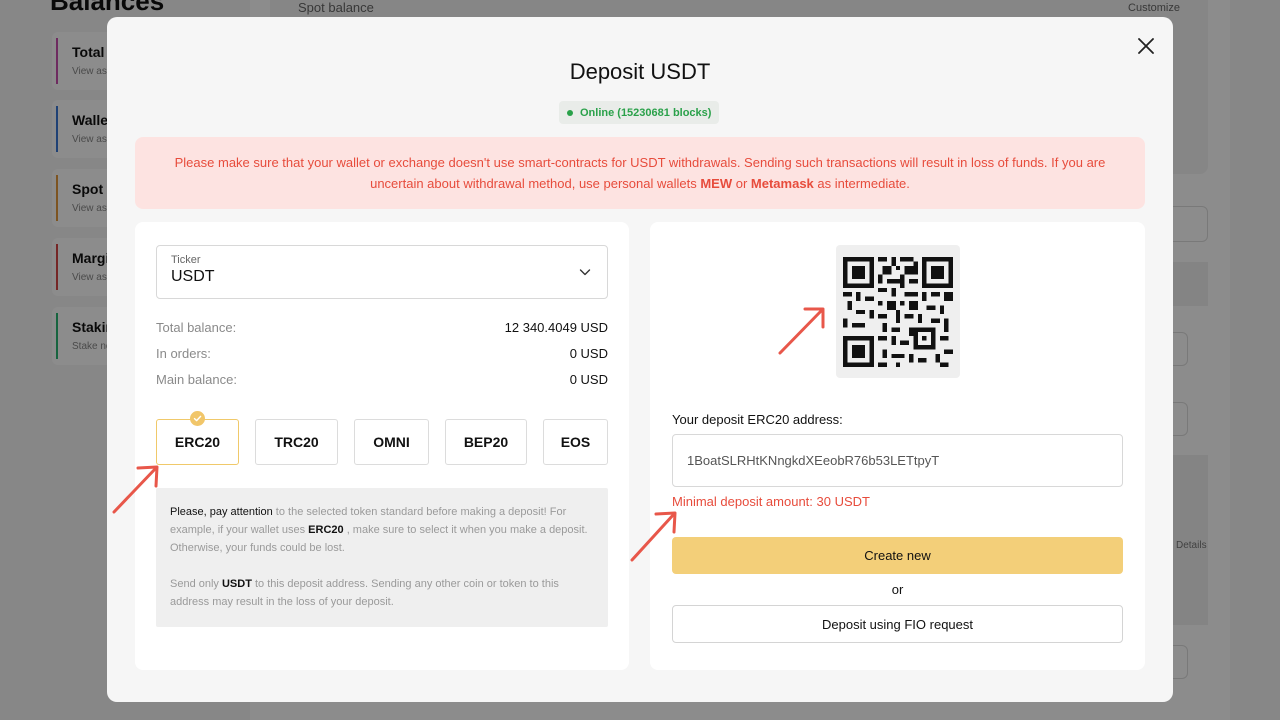 The height and width of the screenshot is (720, 1280). What do you see at coordinates (575, 442) in the screenshot?
I see `standard-button-eos: EOS` at bounding box center [575, 442].